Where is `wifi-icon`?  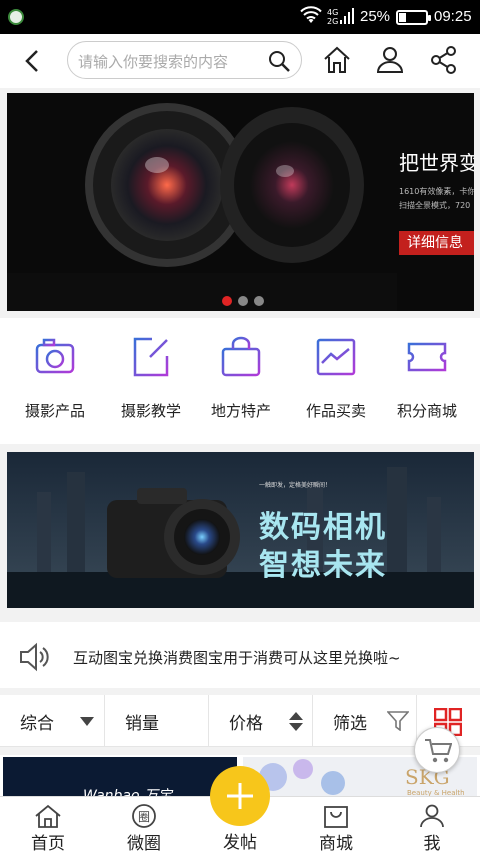
wifi-icon is located at coordinates (311, 14).